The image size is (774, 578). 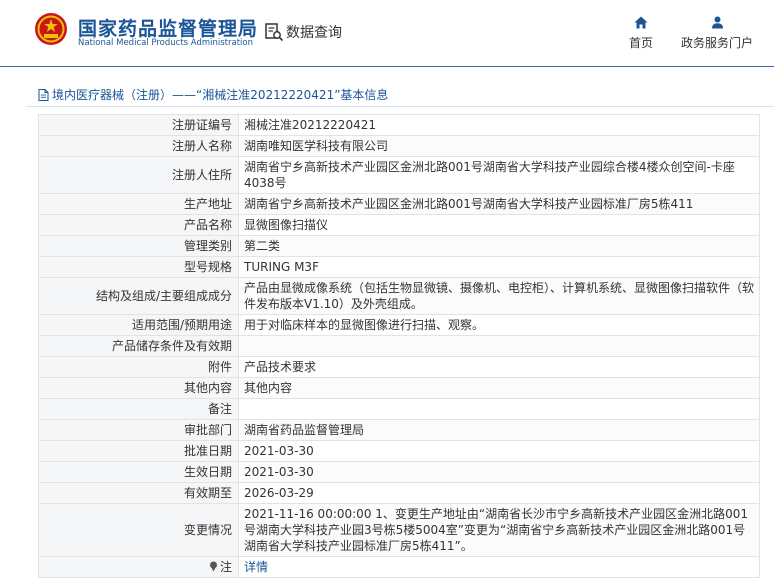 I want to click on table-row: 有效期至 2026-03-29, so click(x=399, y=493).